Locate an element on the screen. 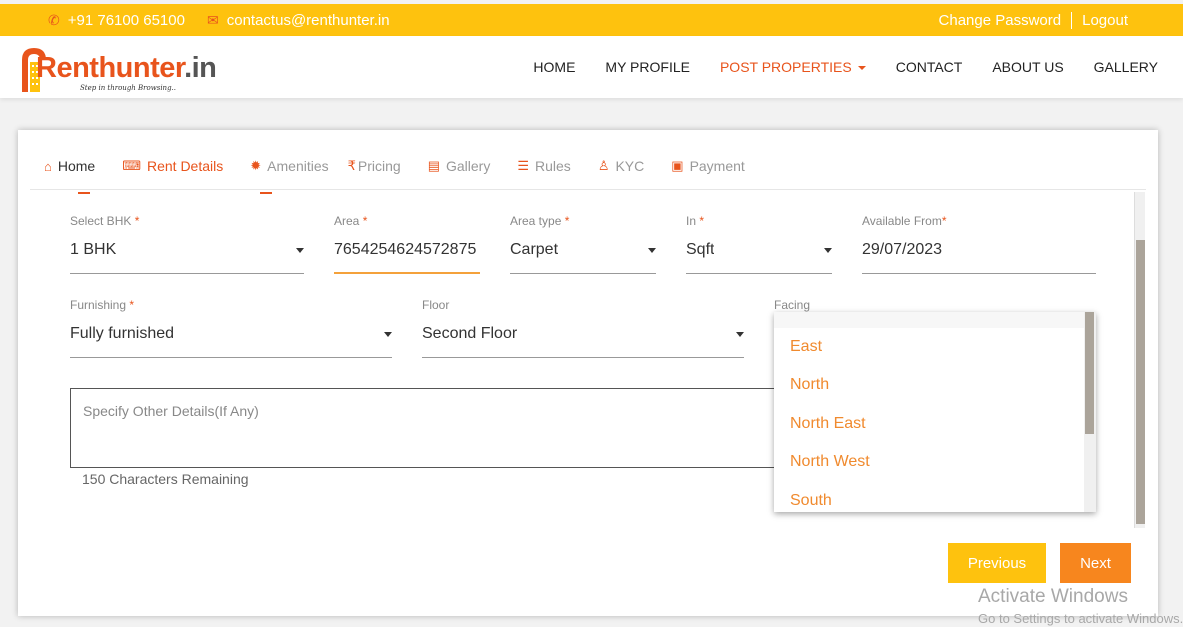 The image size is (1183, 627). email-address: contactus@renthunter.in is located at coordinates (308, 20).